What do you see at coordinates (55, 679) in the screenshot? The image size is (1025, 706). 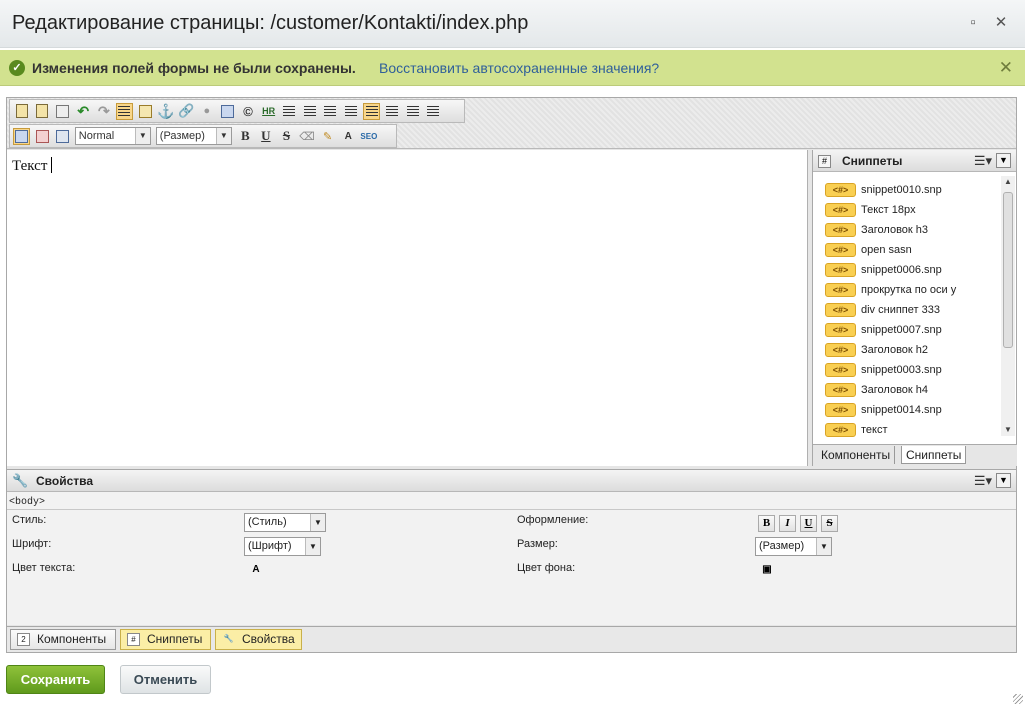 I see `save-button: Сохранить` at bounding box center [55, 679].